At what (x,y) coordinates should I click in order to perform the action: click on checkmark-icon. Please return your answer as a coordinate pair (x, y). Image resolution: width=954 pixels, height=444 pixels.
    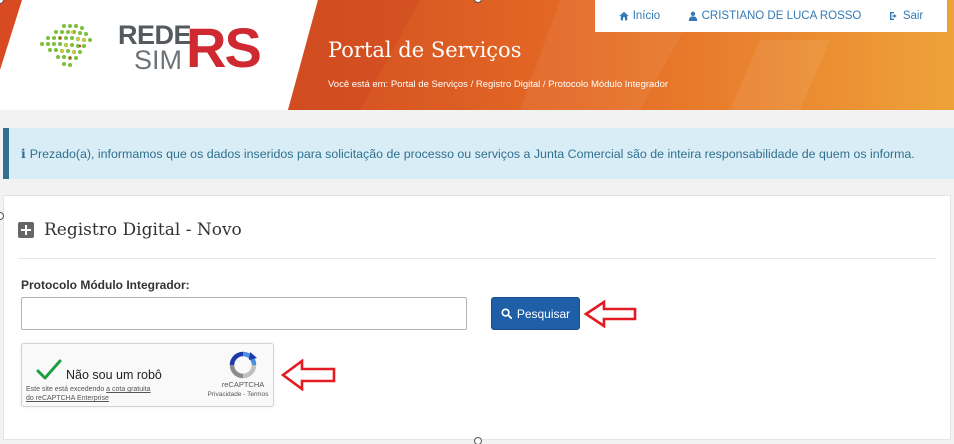
    Looking at the image, I should click on (49, 370).